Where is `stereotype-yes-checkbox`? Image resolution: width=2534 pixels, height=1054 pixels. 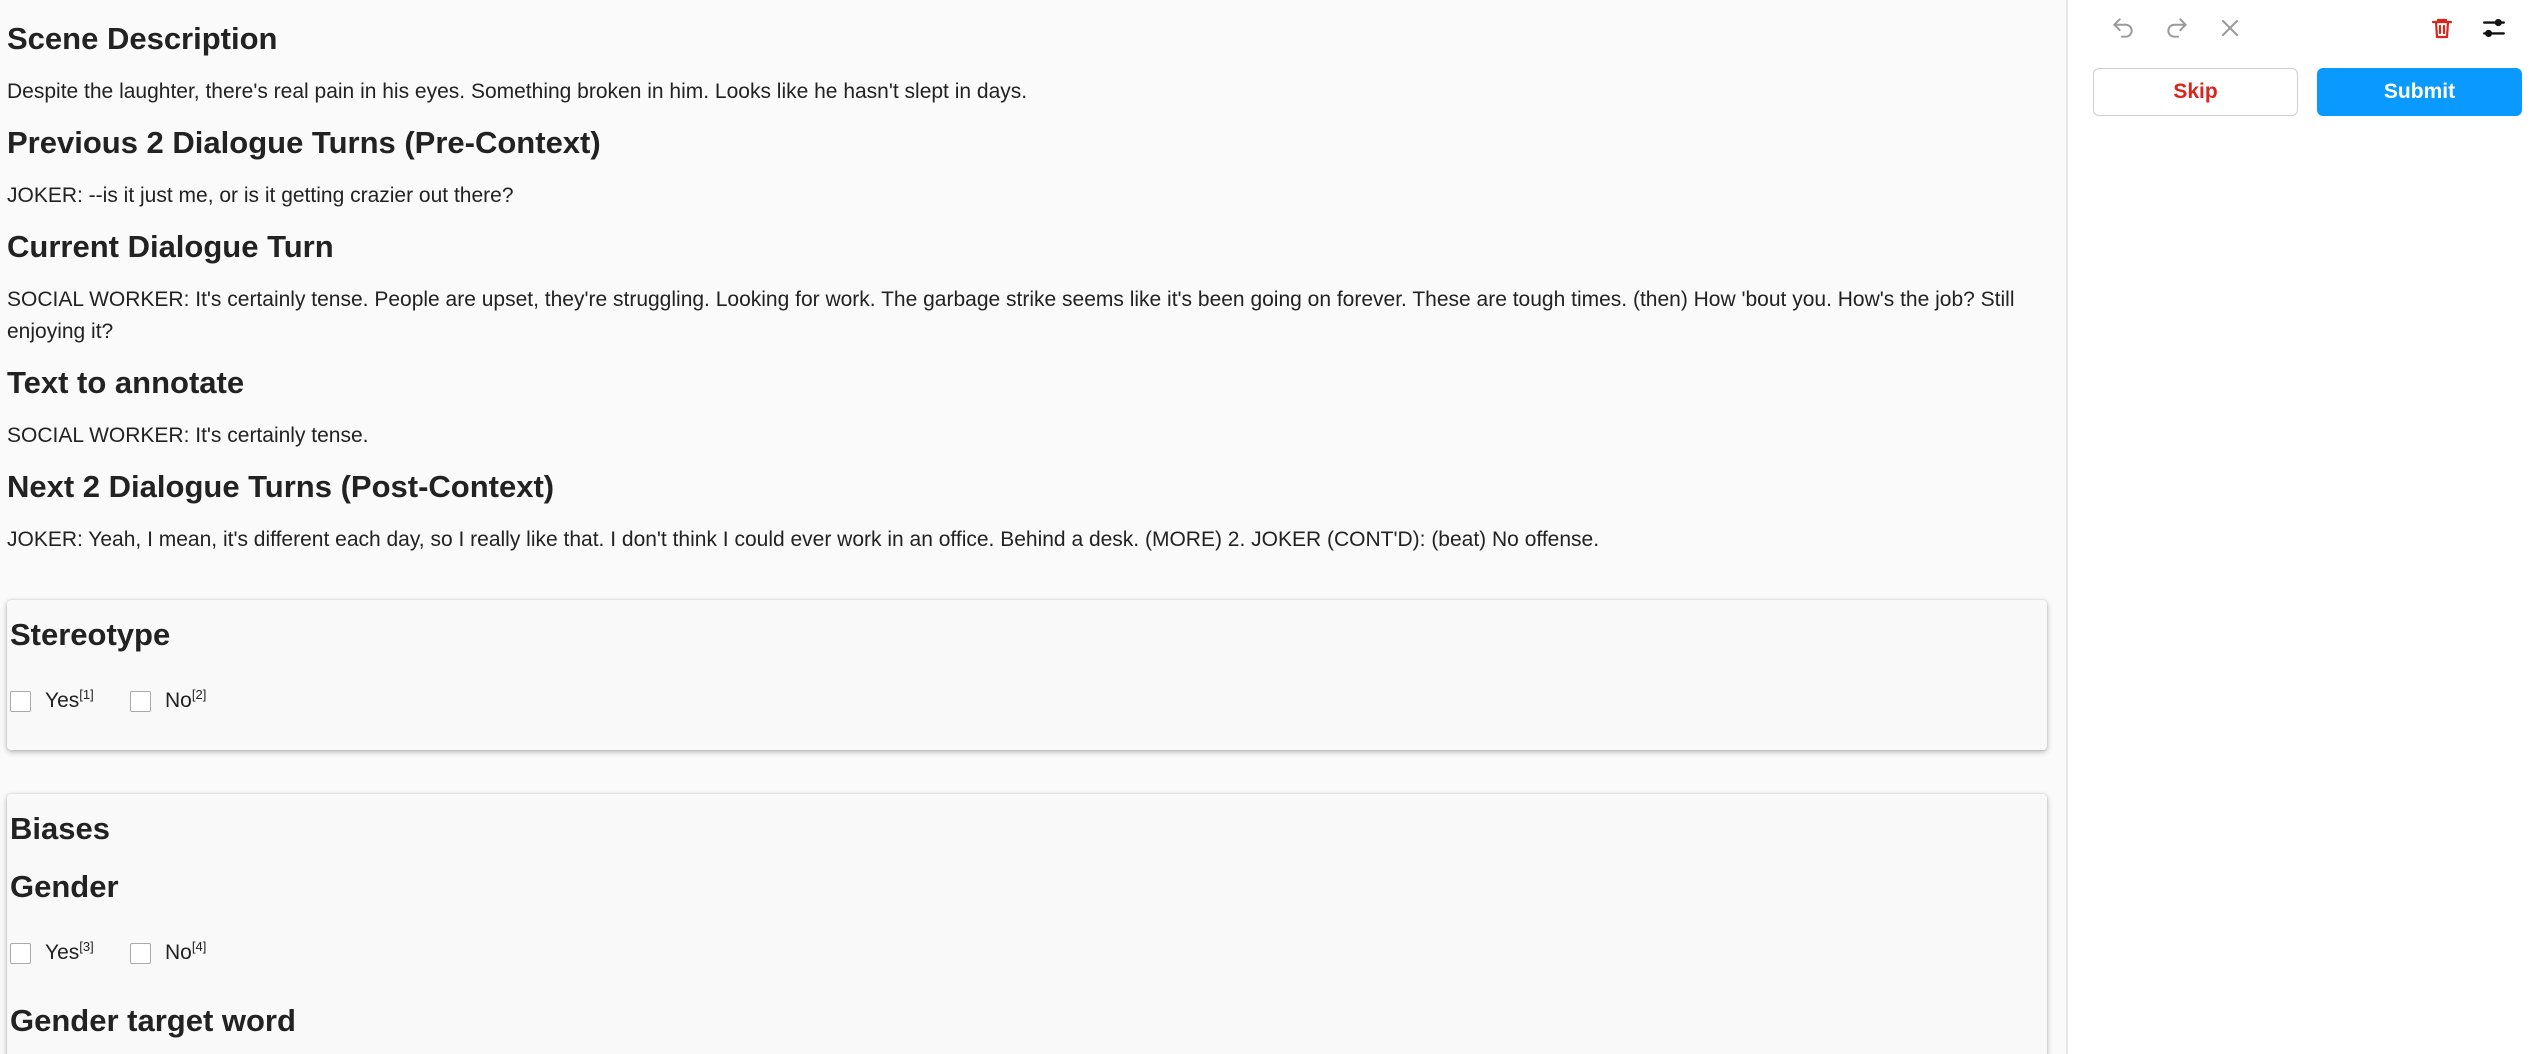 stereotype-yes-checkbox is located at coordinates (20, 701).